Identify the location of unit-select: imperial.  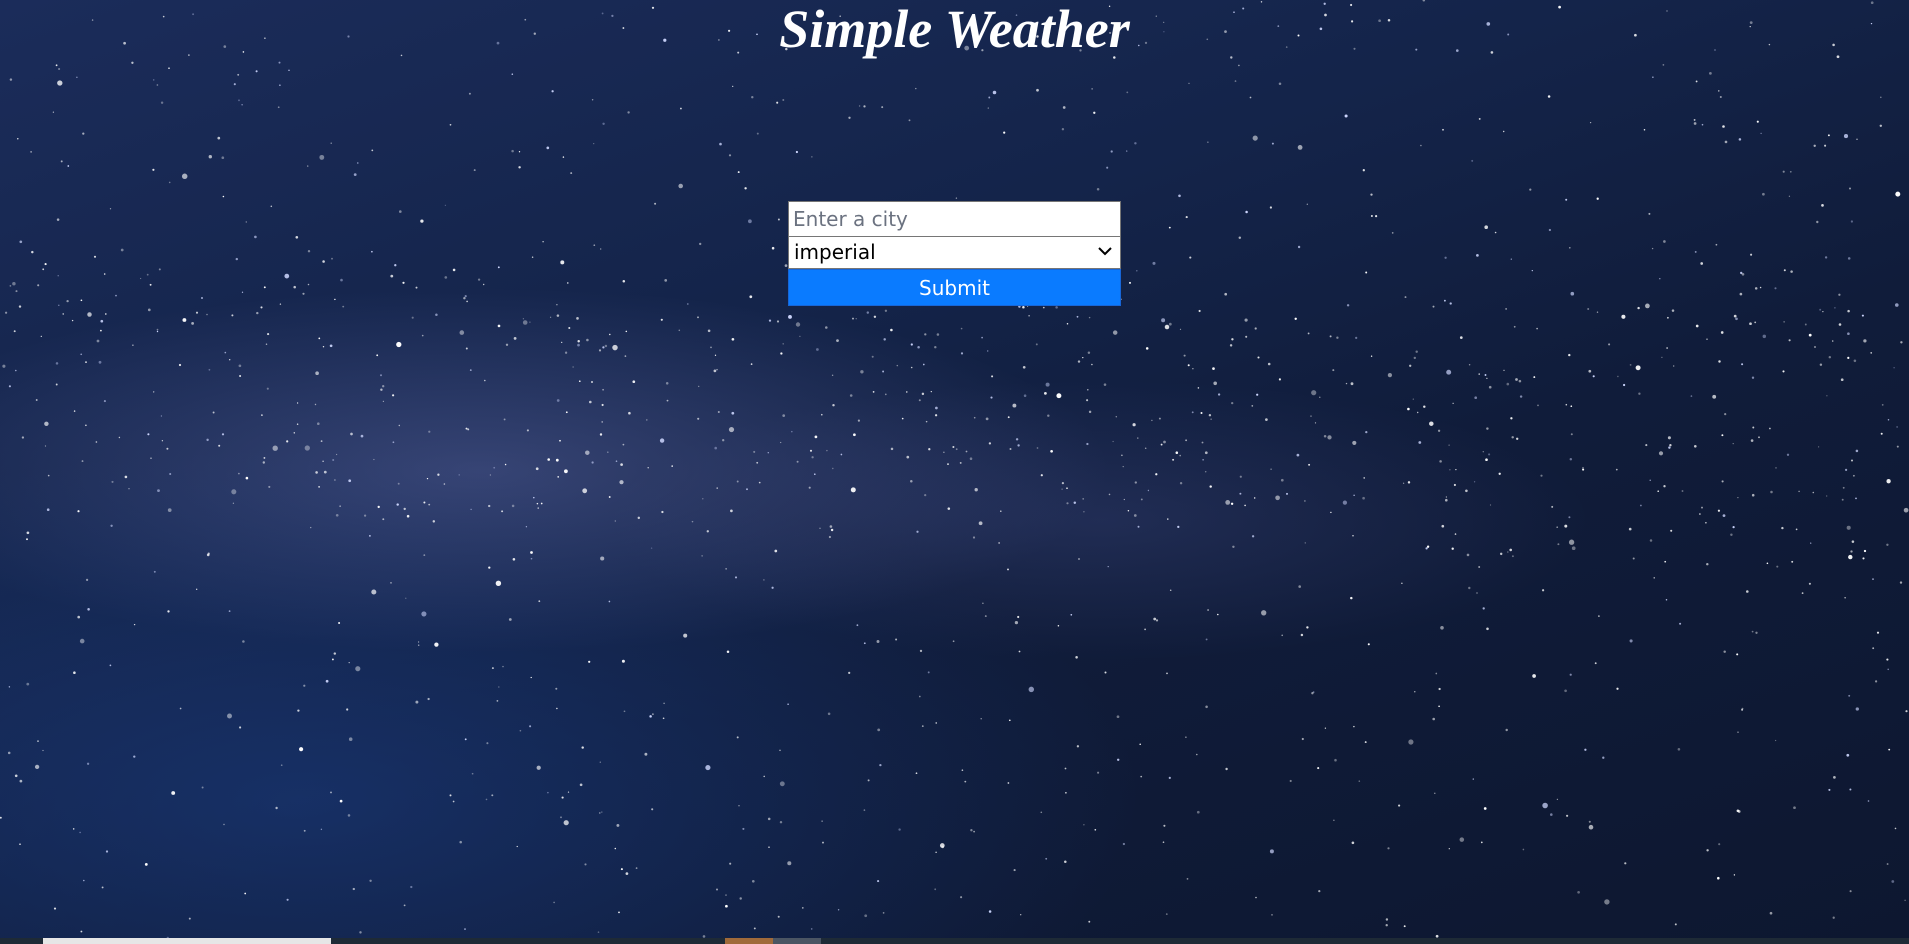
(954, 253).